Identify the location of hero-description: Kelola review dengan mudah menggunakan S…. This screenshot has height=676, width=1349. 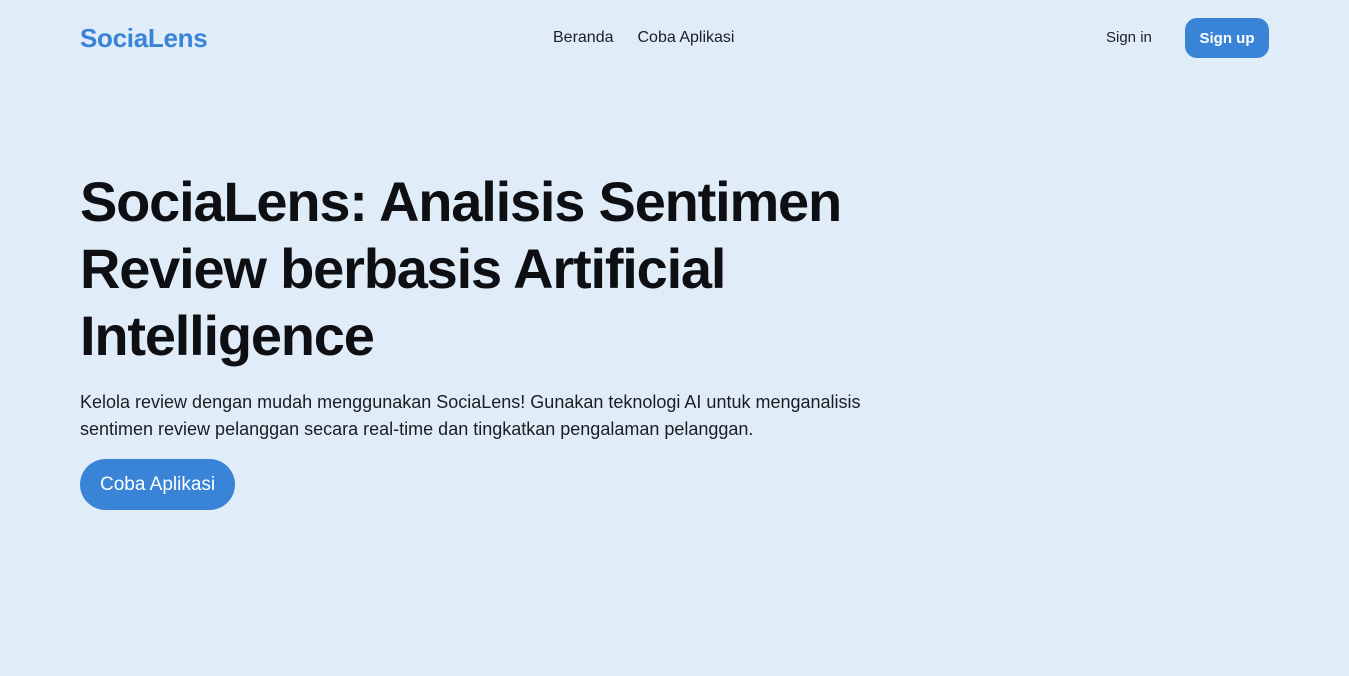
(470, 415).